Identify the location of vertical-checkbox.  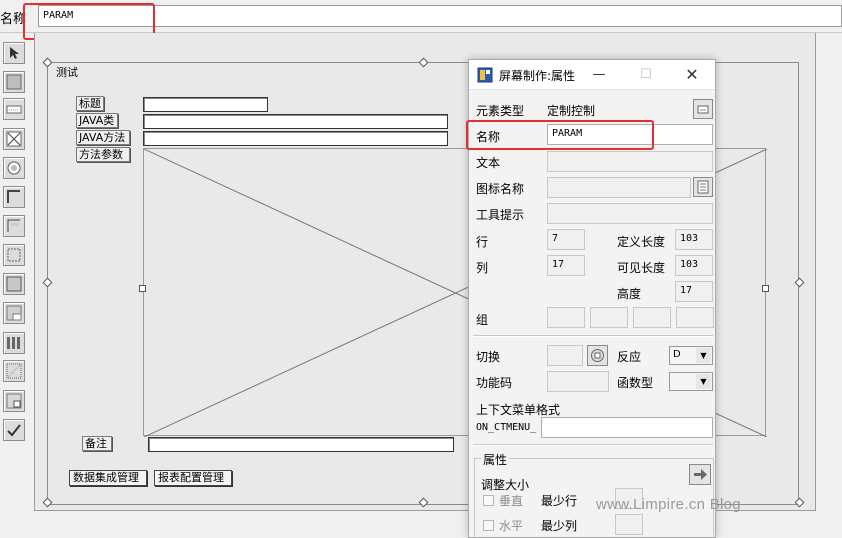
(488, 500).